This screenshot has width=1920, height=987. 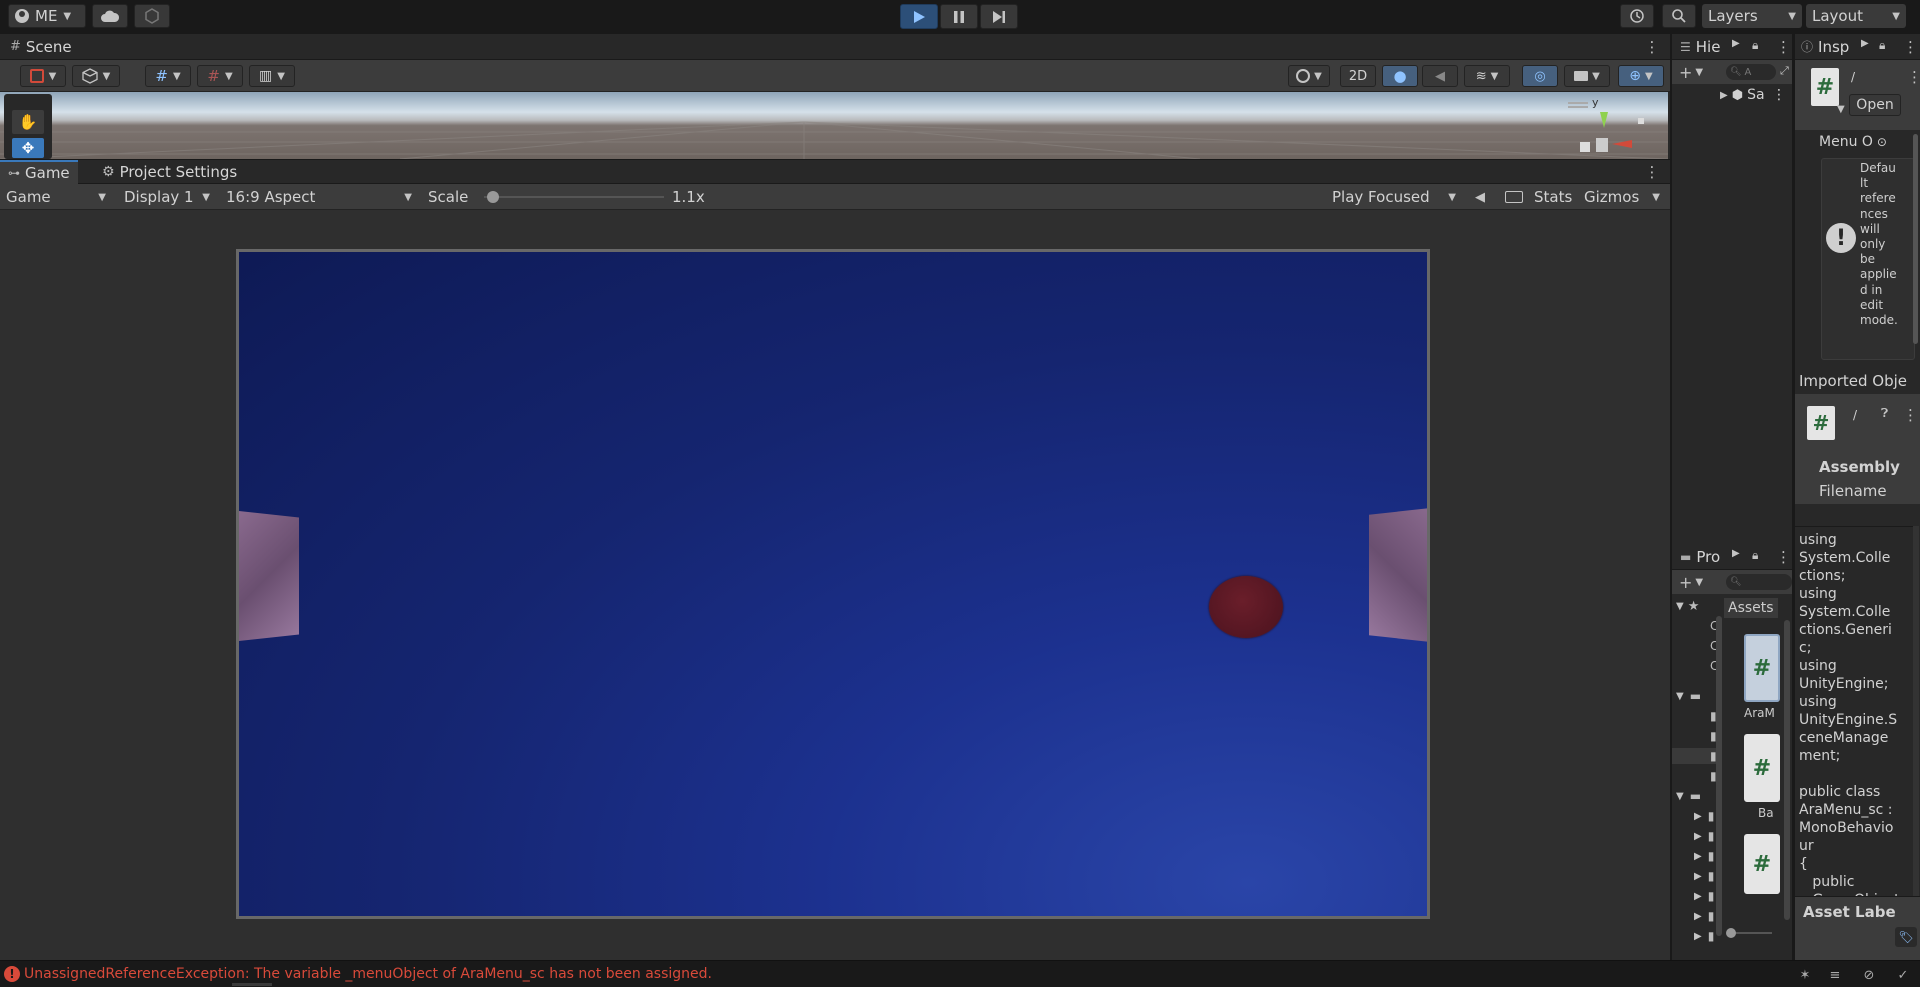 What do you see at coordinates (1724, 95) in the screenshot?
I see `expand-arrow-icon: ▶` at bounding box center [1724, 95].